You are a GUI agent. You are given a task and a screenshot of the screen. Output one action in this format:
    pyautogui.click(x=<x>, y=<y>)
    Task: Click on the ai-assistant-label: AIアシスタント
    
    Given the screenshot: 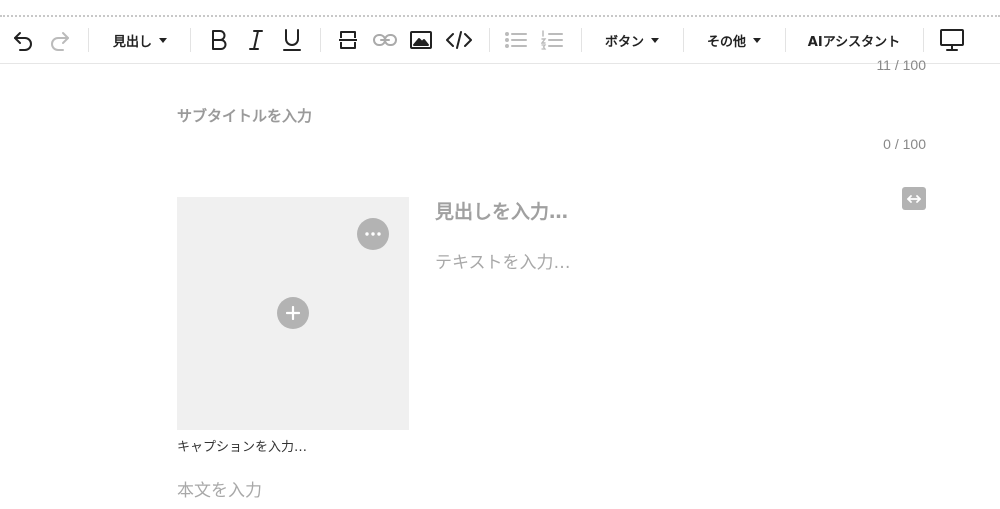 What is the action you would take?
    pyautogui.click(x=854, y=42)
    